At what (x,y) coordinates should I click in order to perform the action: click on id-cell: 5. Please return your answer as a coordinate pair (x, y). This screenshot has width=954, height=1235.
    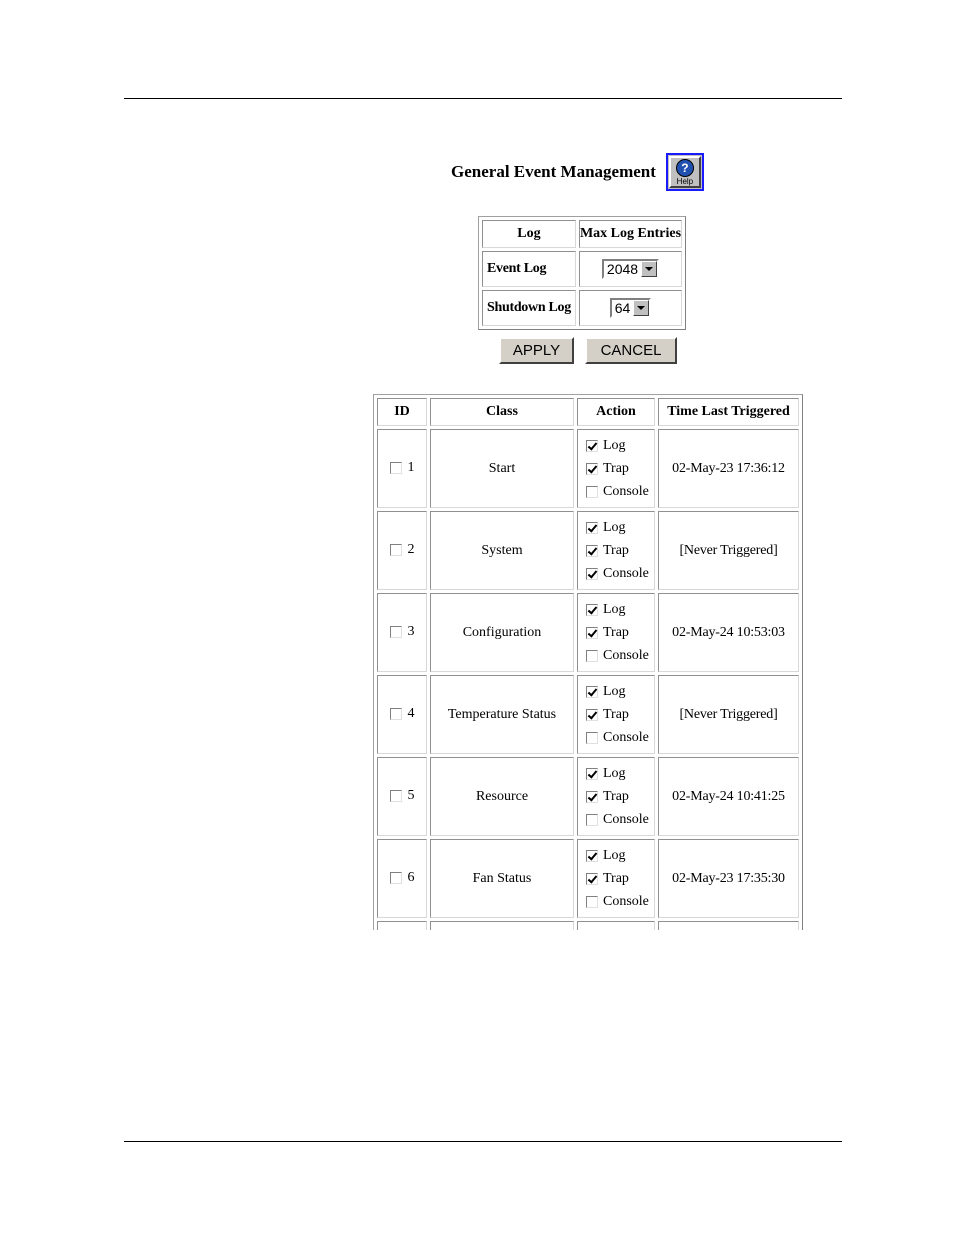
    Looking at the image, I should click on (402, 796).